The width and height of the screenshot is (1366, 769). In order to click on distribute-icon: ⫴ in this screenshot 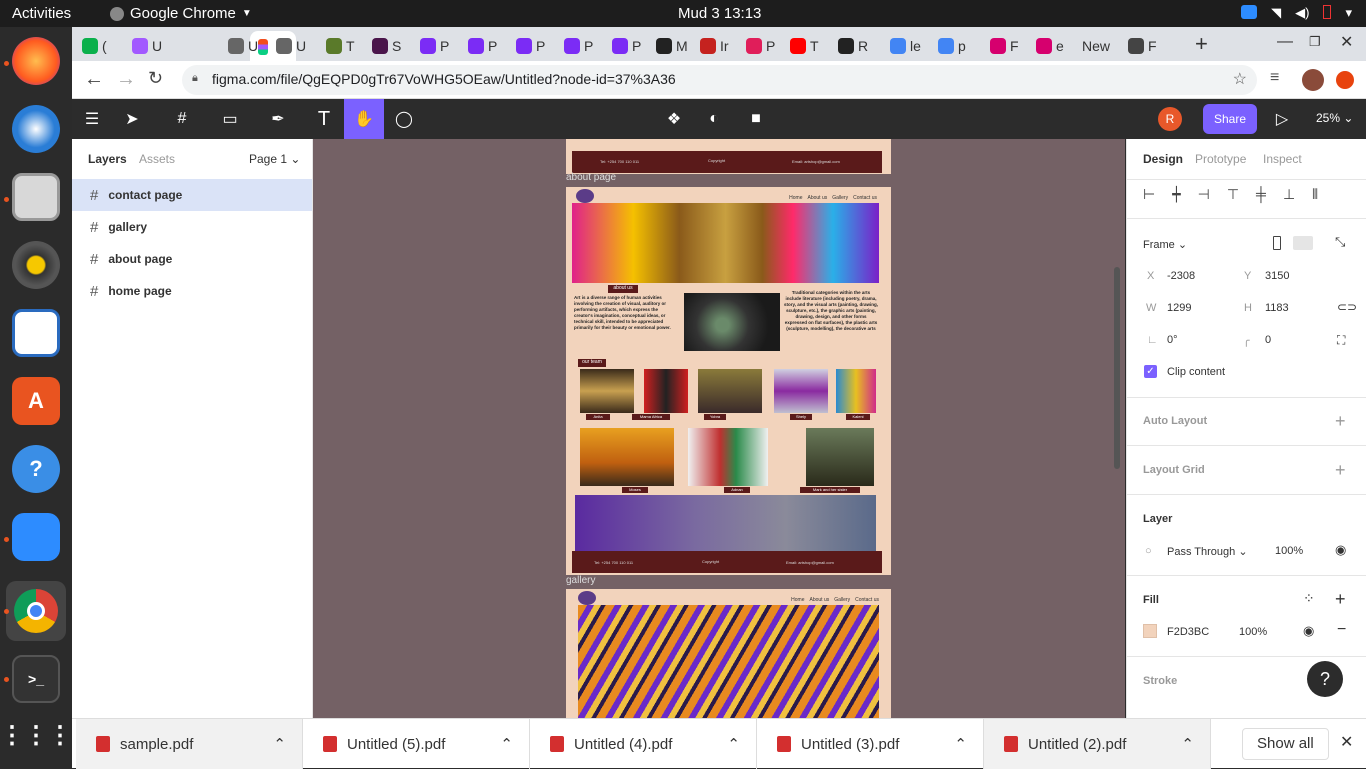, I will do `click(1315, 194)`.